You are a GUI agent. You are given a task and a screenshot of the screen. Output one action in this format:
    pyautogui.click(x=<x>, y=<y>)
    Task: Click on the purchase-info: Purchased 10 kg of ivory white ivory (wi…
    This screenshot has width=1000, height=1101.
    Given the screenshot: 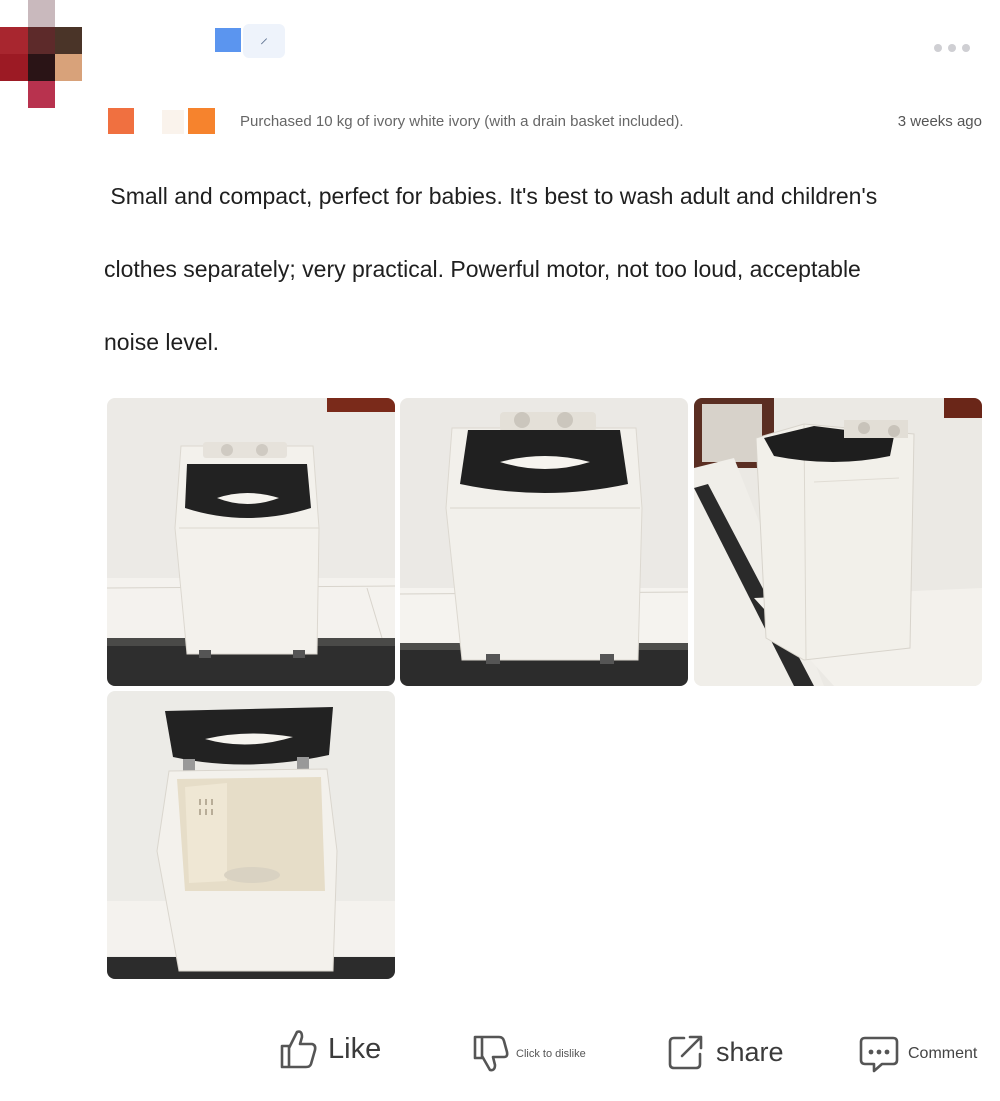 What is the action you would take?
    pyautogui.click(x=462, y=121)
    